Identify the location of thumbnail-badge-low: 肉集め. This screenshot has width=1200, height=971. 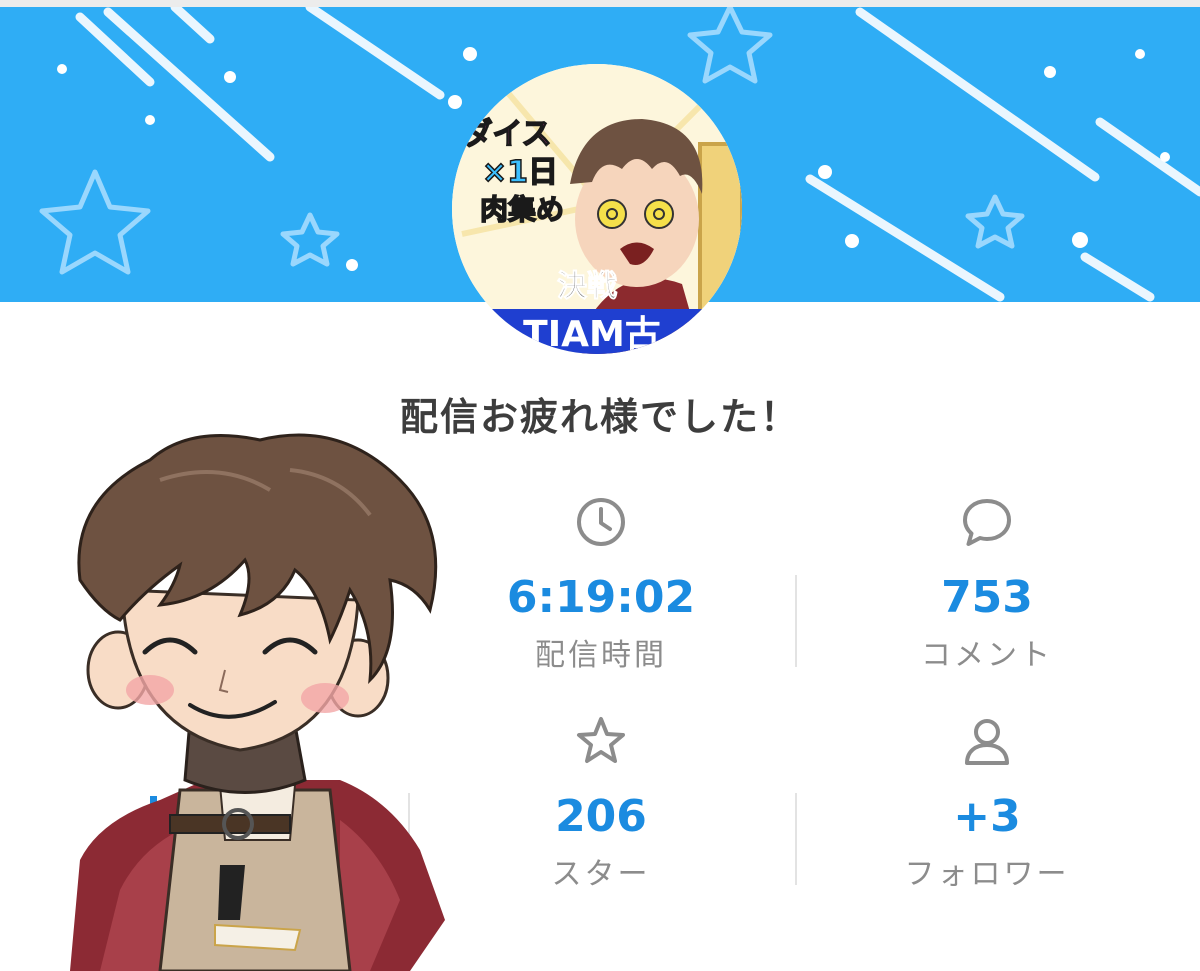
(522, 209).